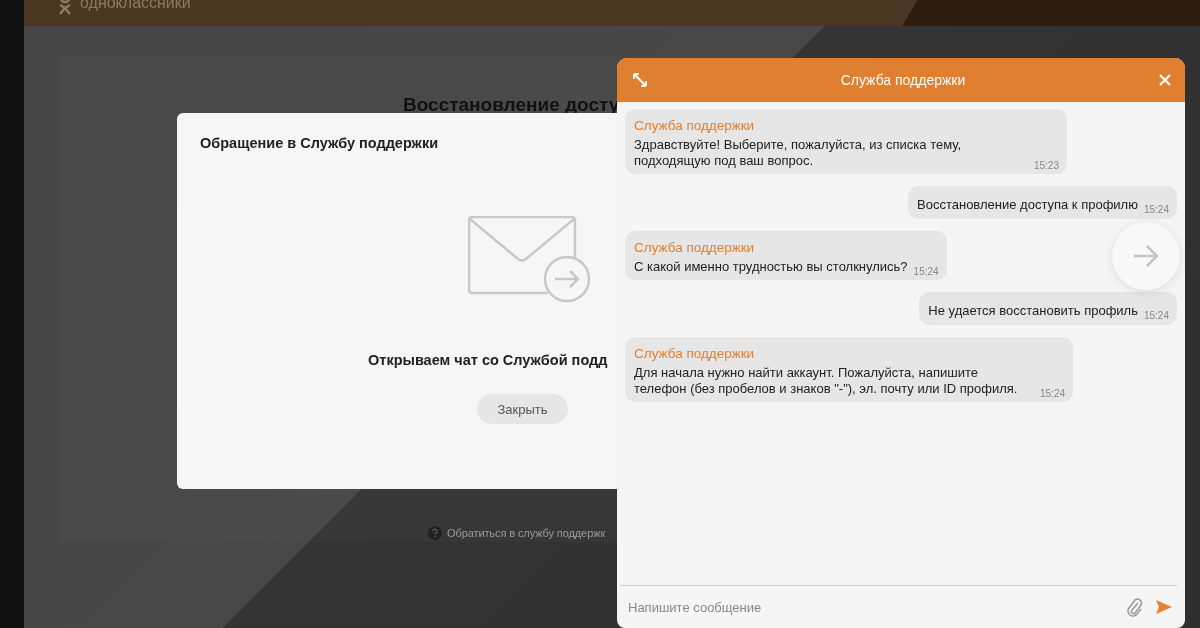 This screenshot has height=628, width=1200. Describe the element at coordinates (522, 409) in the screenshot. I see `close-button: Закрыть` at that location.